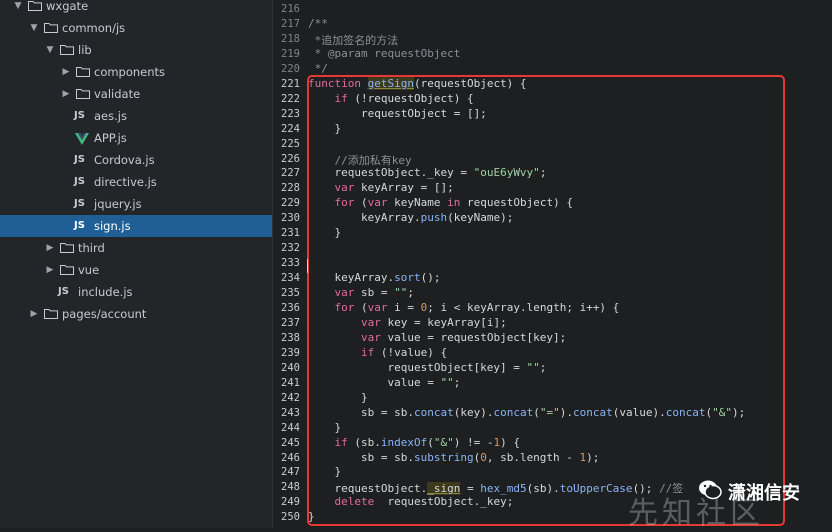 The image size is (832, 532). What do you see at coordinates (353, 40) in the screenshot?
I see `code-line: *追加签名的方法` at bounding box center [353, 40].